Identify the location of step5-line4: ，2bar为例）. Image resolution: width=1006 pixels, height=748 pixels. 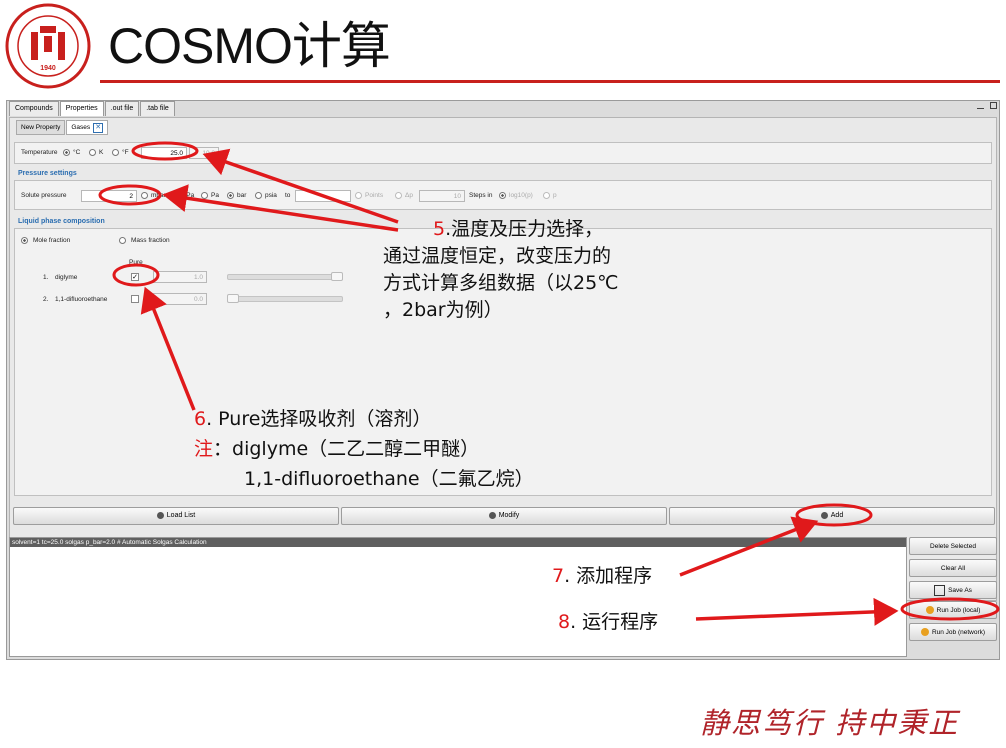
(443, 310).